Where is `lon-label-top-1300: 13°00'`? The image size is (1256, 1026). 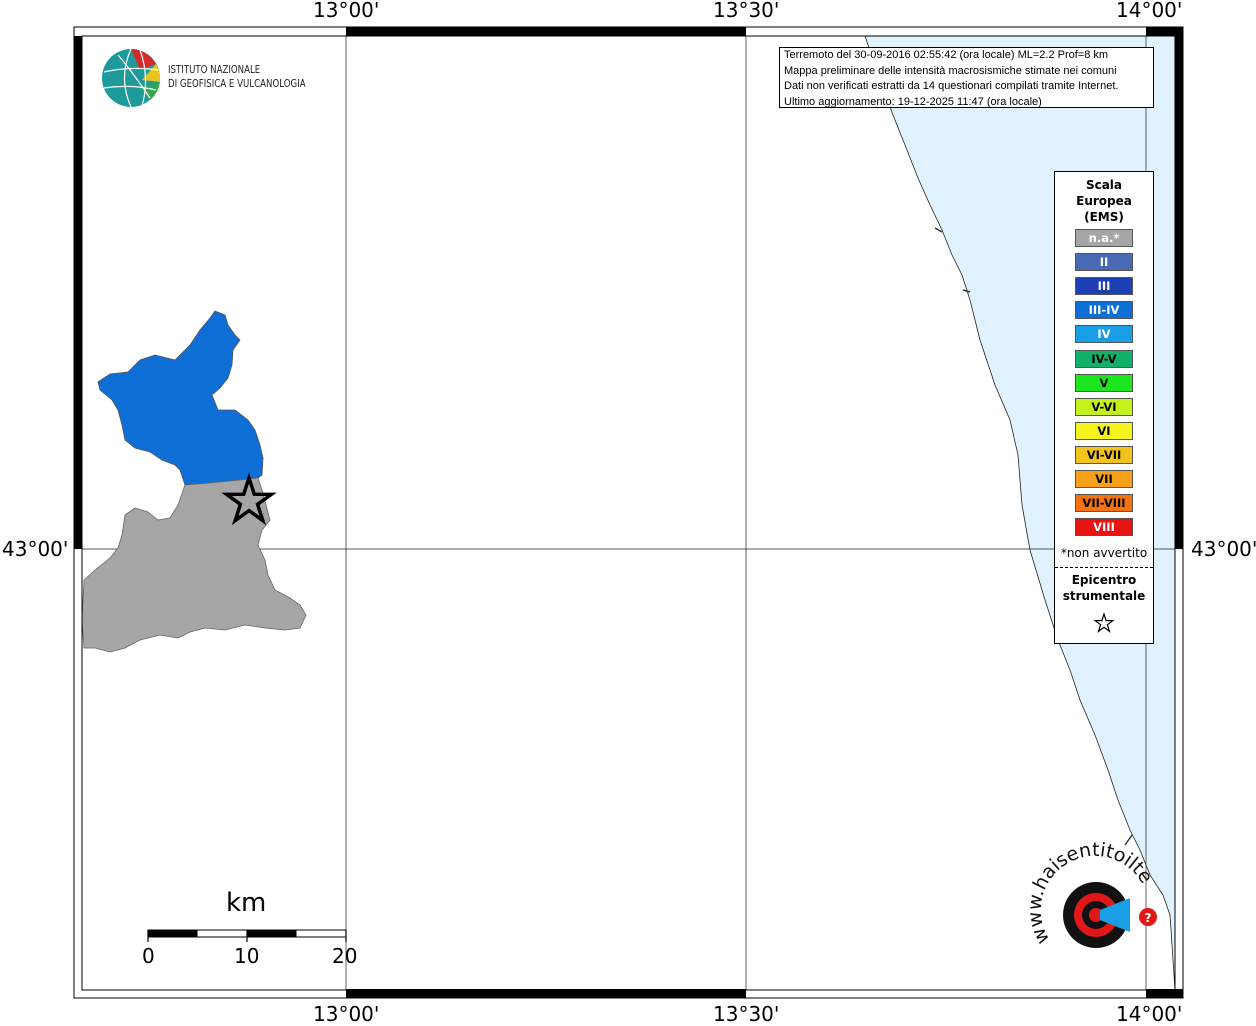 lon-label-top-1300: 13°00' is located at coordinates (346, 11).